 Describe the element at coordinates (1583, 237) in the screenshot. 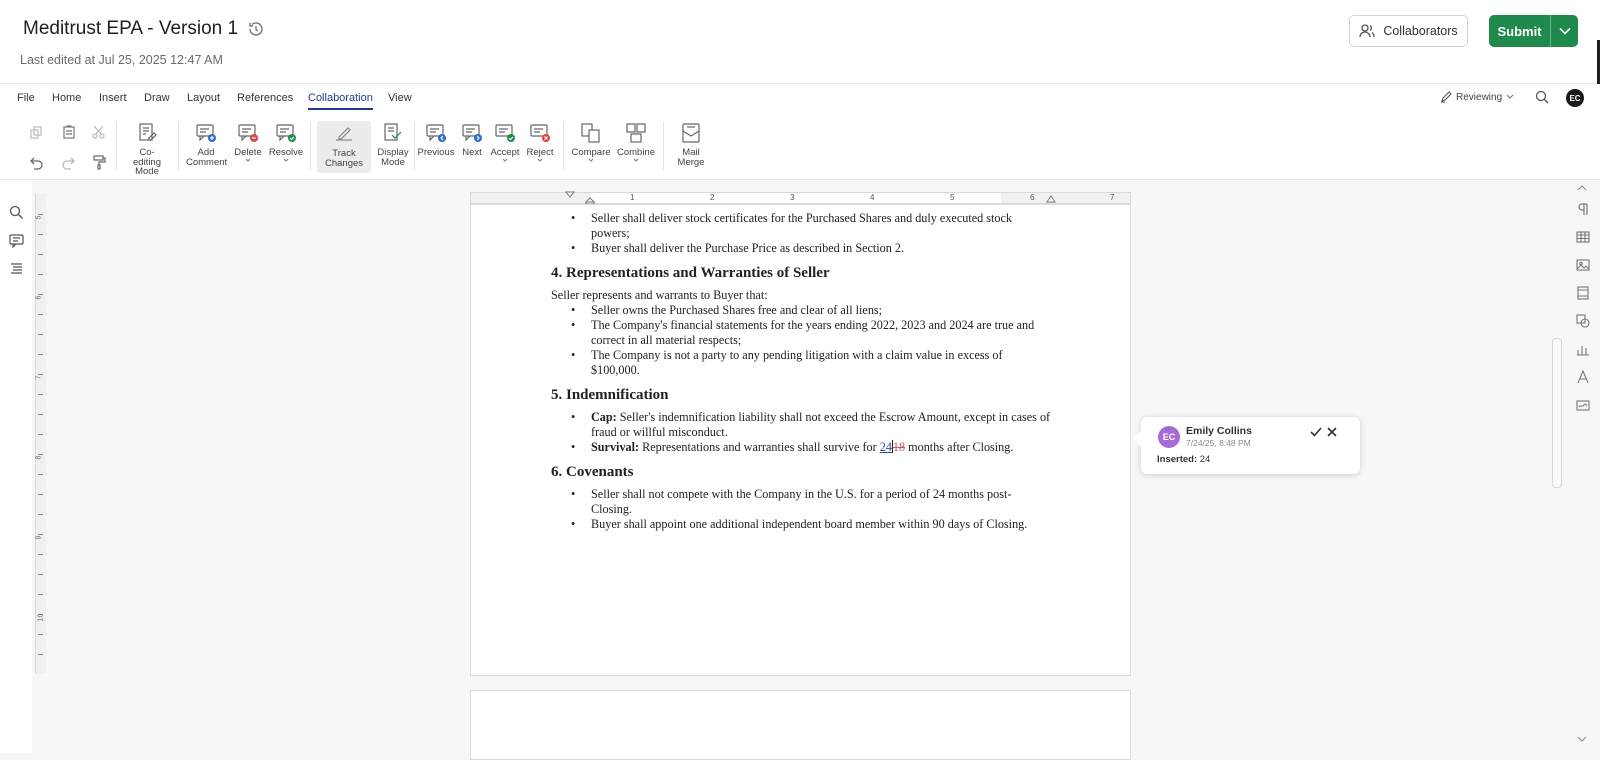

I see `table-icon` at that location.